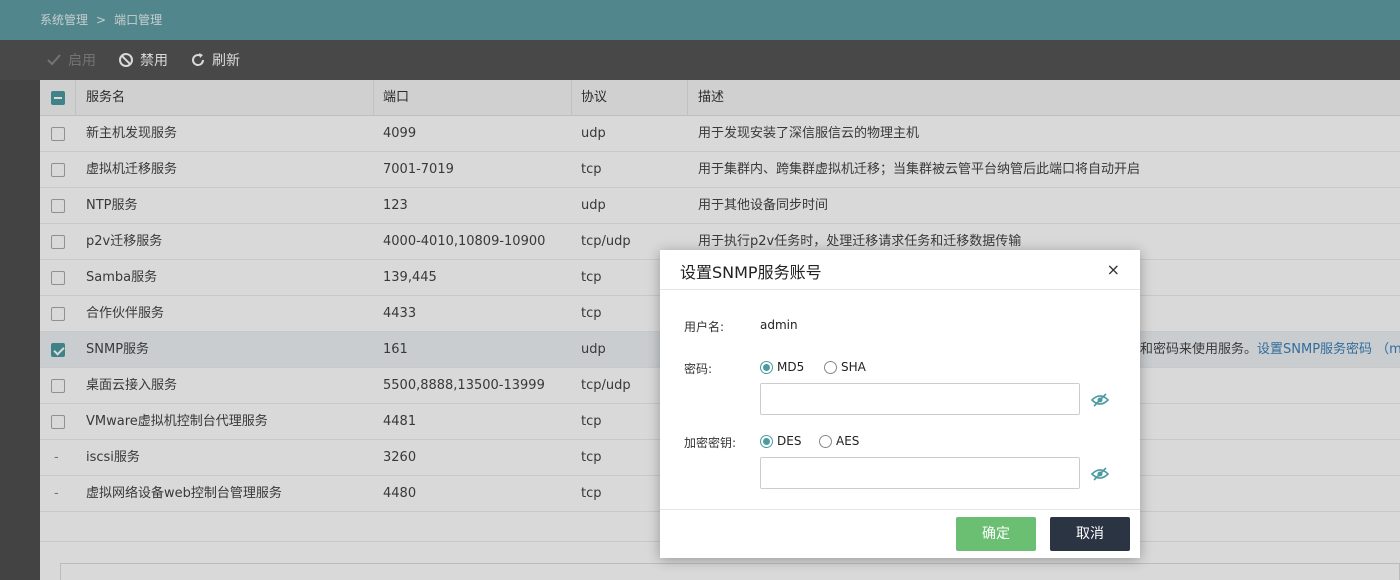 The image size is (1400, 580). I want to click on des-label: DES, so click(789, 441).